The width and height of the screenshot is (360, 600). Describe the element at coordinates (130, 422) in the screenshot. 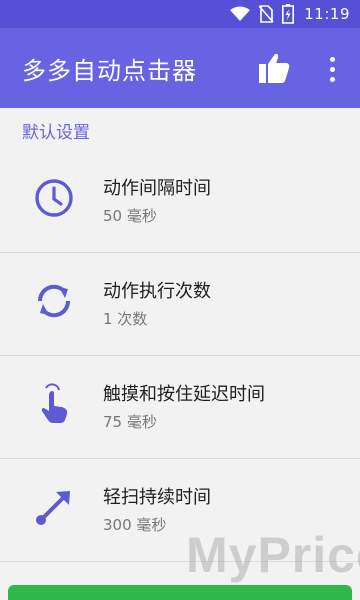

I see `setting-value: 75 毫秒` at that location.